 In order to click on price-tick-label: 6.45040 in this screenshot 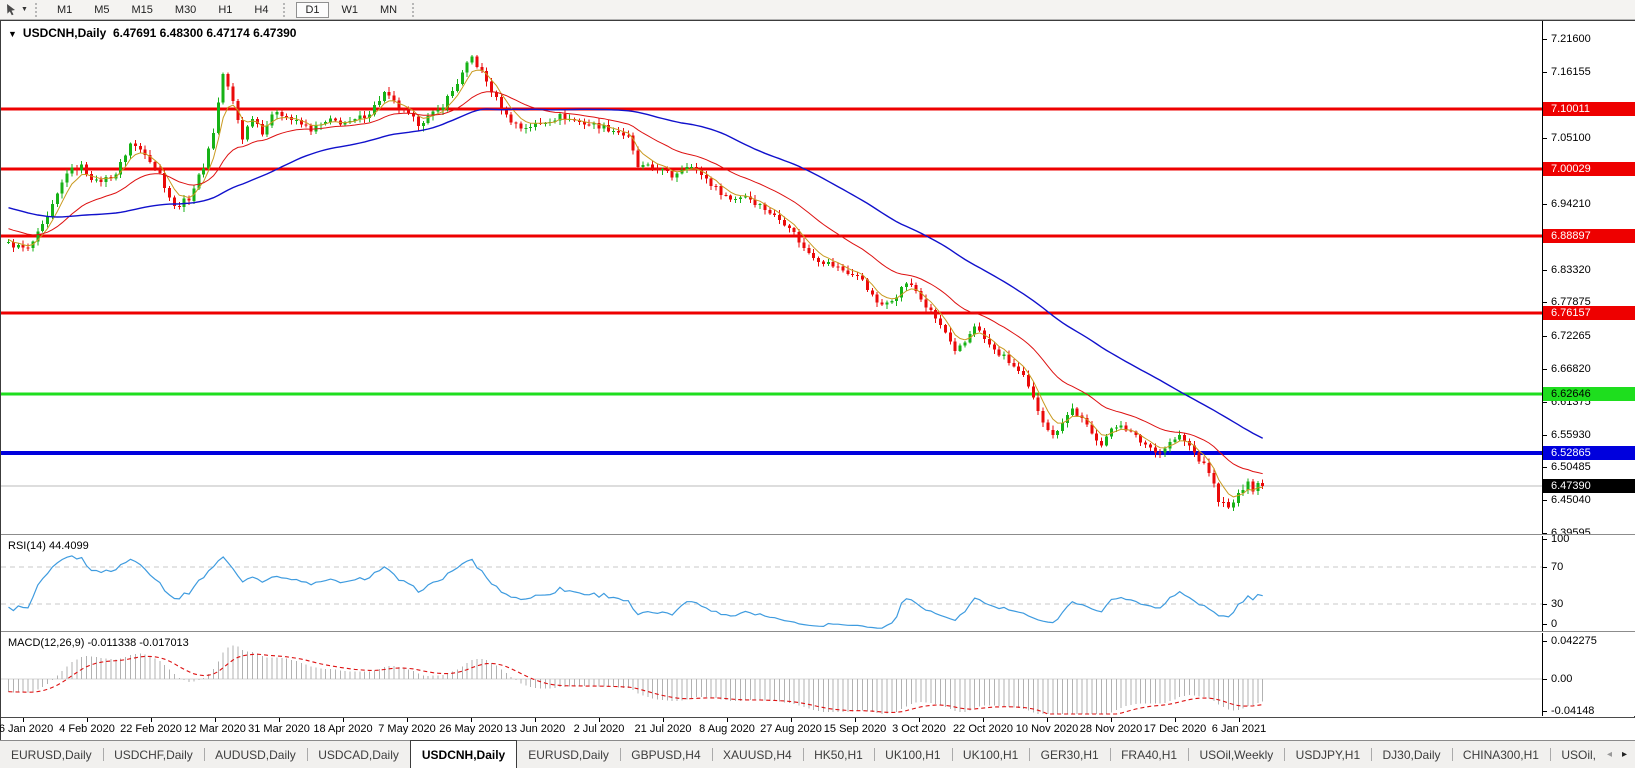, I will do `click(1571, 500)`.